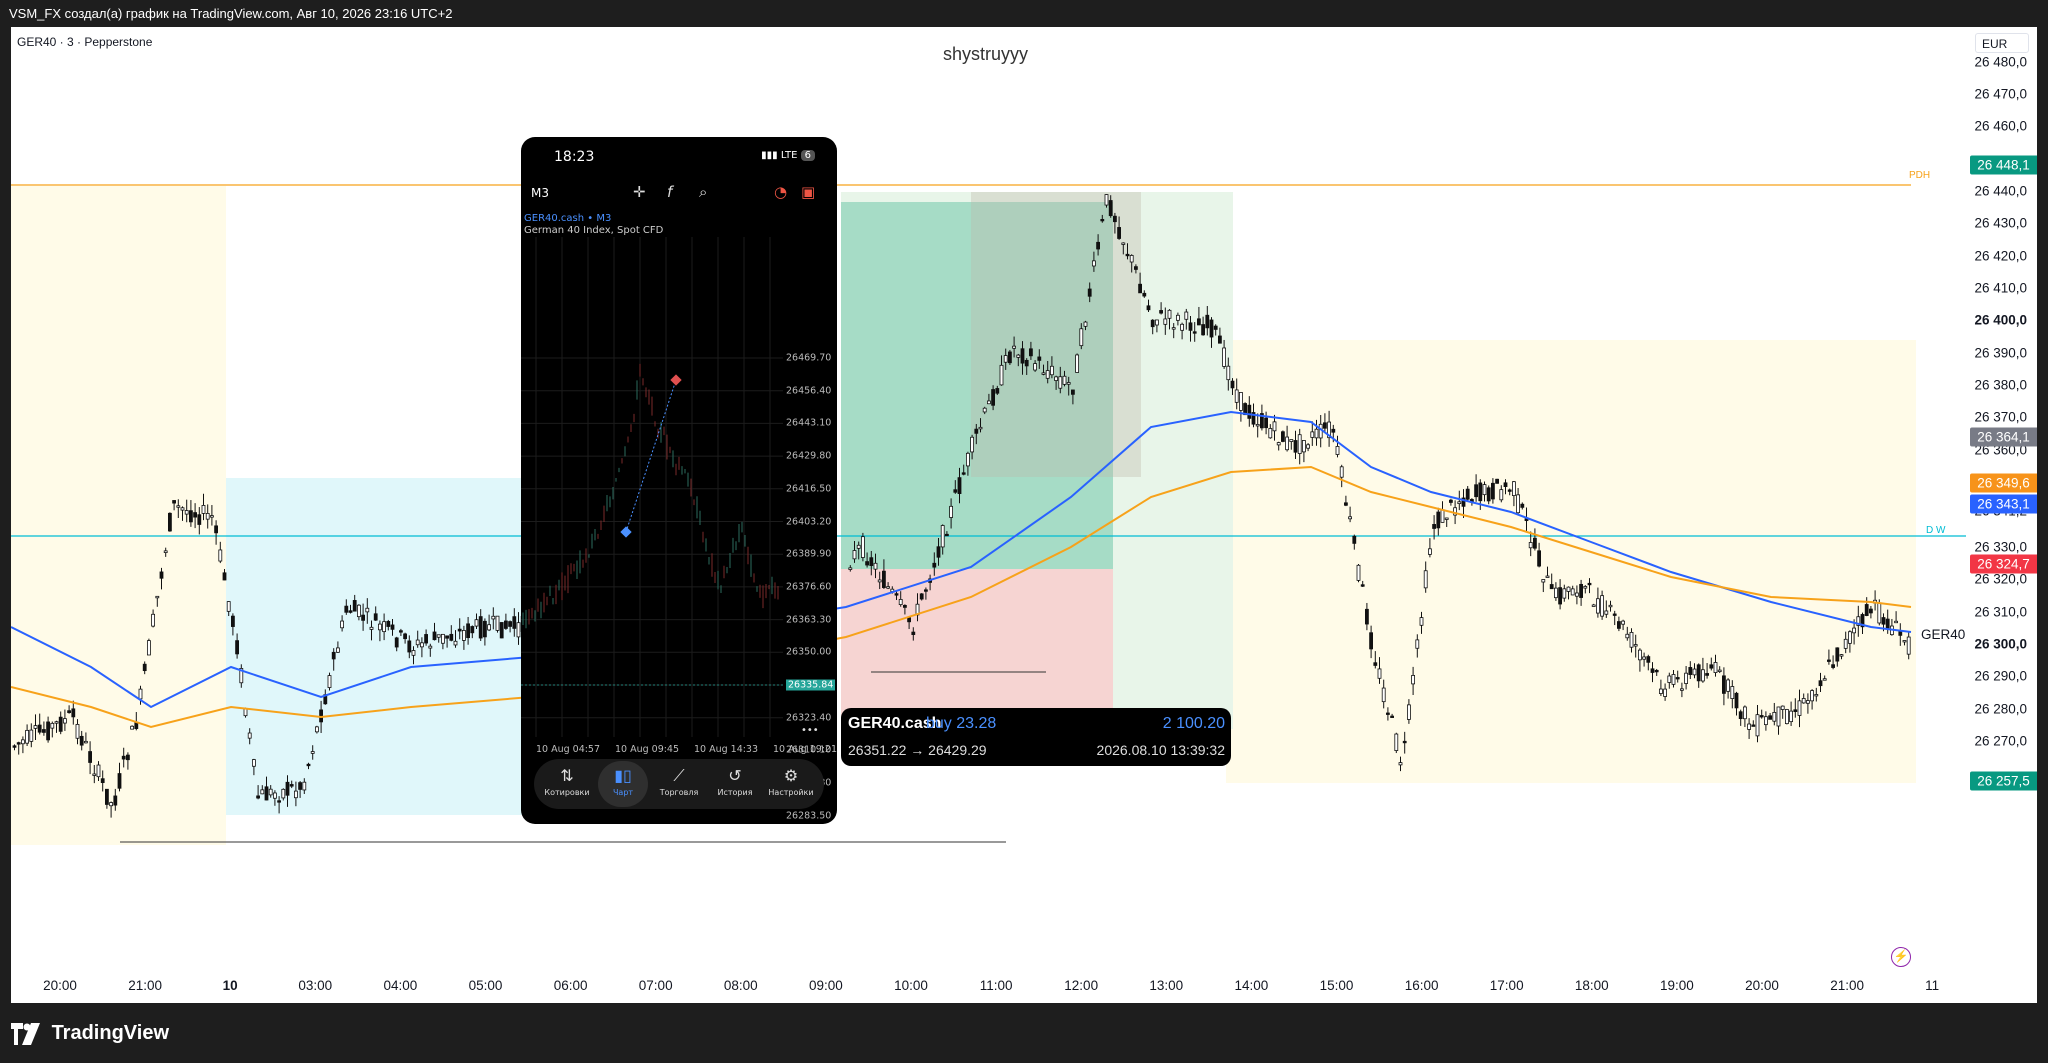 The image size is (2048, 1063). What do you see at coordinates (652, 487) in the screenshot?
I see `phone-chart` at bounding box center [652, 487].